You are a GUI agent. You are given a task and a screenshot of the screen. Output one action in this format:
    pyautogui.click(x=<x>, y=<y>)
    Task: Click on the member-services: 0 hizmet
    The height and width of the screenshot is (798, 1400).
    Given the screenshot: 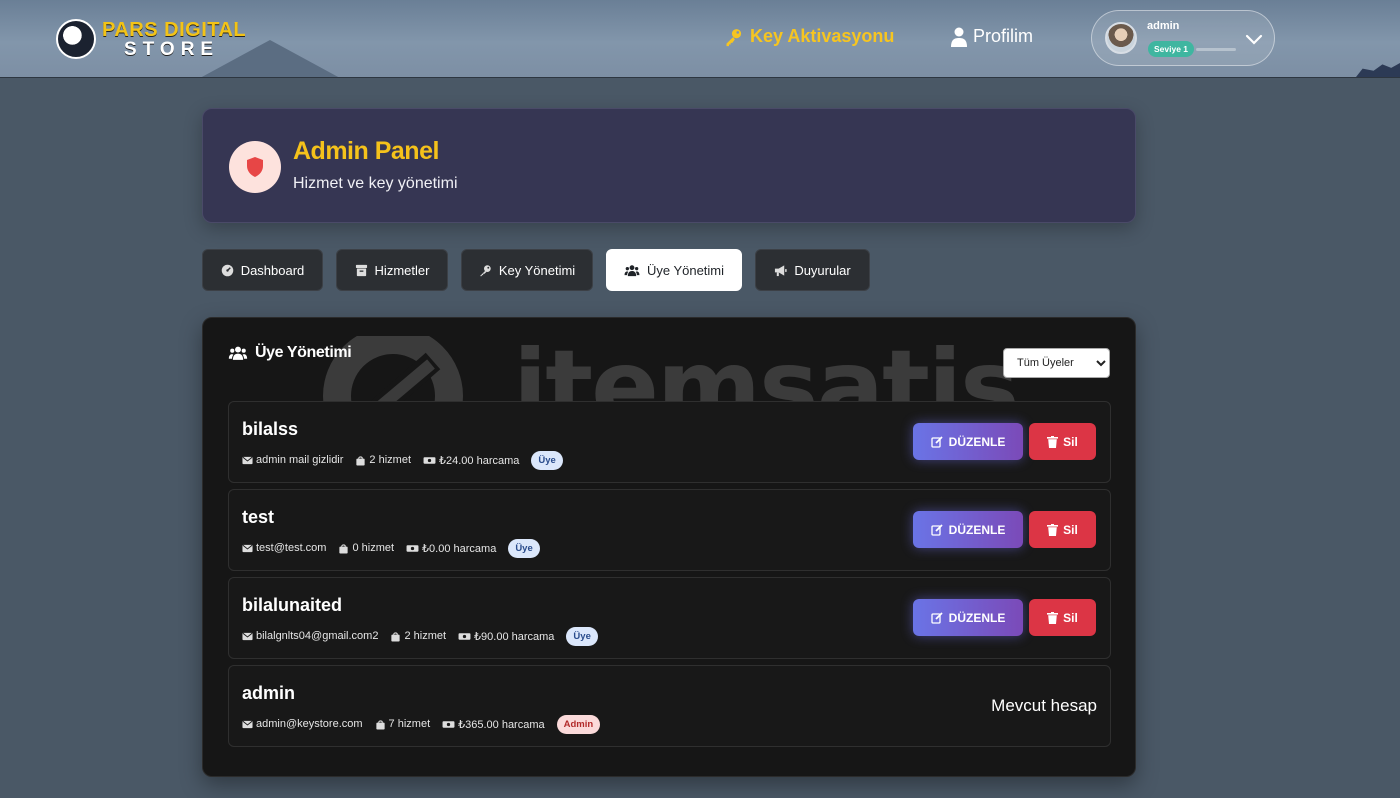 What is the action you would take?
    pyautogui.click(x=373, y=548)
    